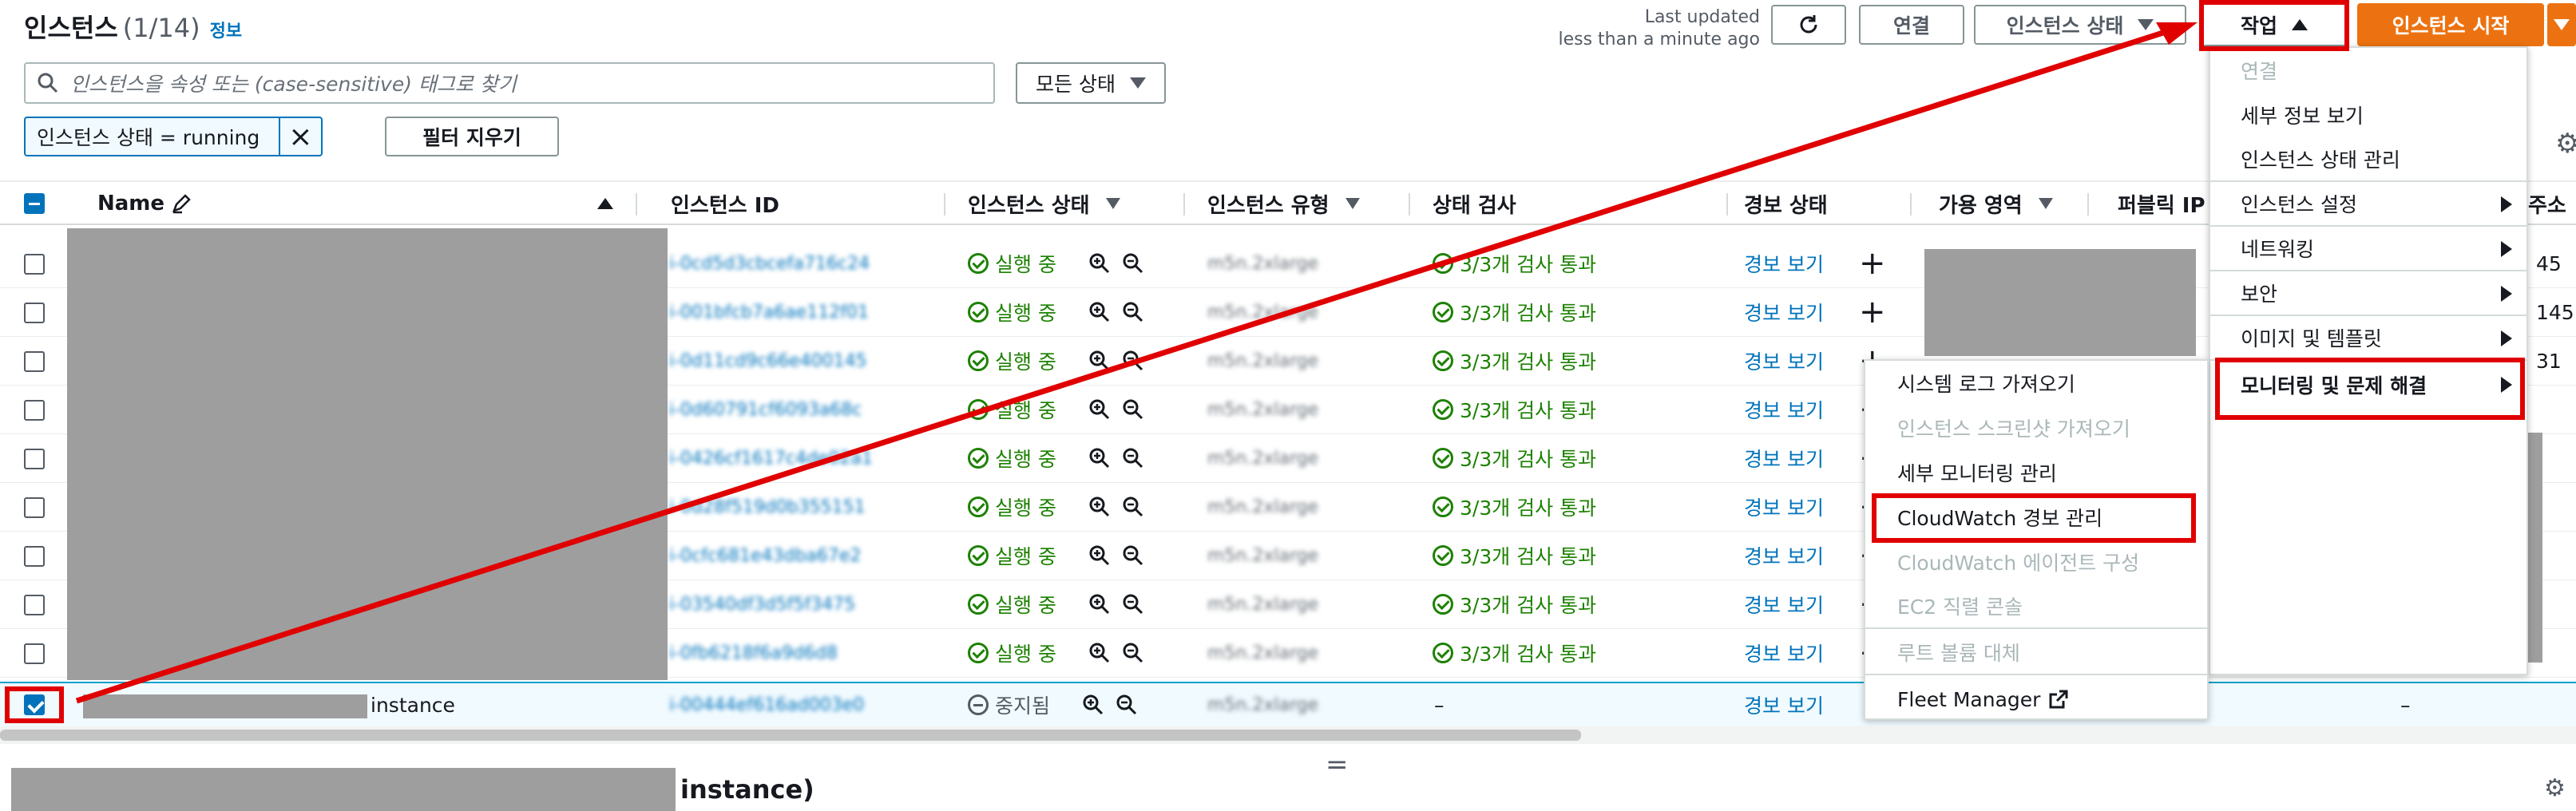 This screenshot has width=2576, height=811. What do you see at coordinates (769, 264) in the screenshot?
I see `instance-id-link: i-0cd5d3cbcefa716c24` at bounding box center [769, 264].